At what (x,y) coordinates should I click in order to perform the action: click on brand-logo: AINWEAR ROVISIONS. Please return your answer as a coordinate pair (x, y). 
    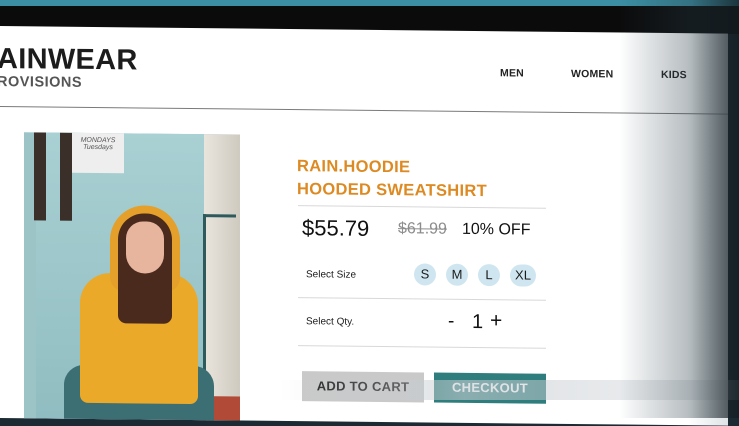
    Looking at the image, I should click on (69, 66).